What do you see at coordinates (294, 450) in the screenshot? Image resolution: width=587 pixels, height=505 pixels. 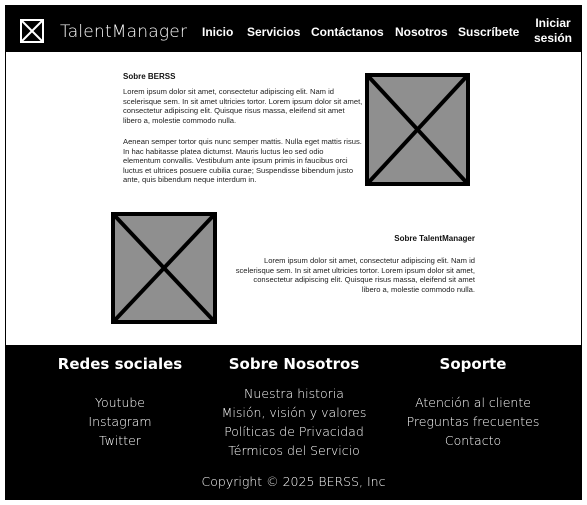 I see `footer-link-terms: Térmicos del Servicio` at bounding box center [294, 450].